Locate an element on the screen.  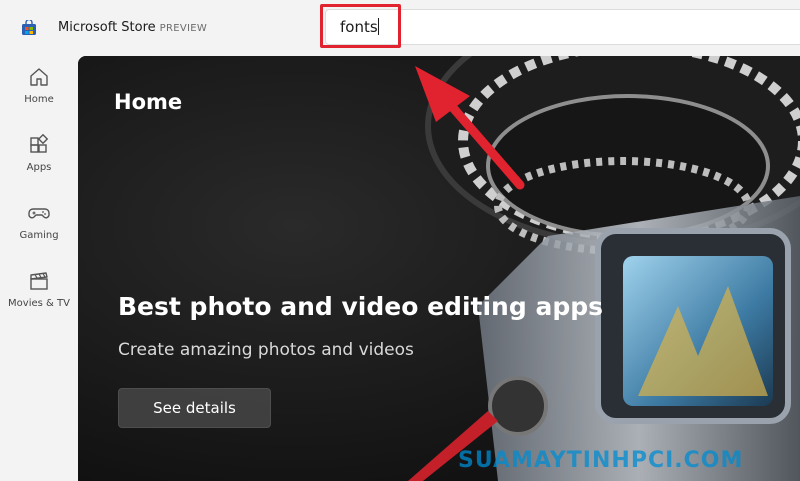
watermark: SUAMAYTINHPCI.COM is located at coordinates (601, 460).